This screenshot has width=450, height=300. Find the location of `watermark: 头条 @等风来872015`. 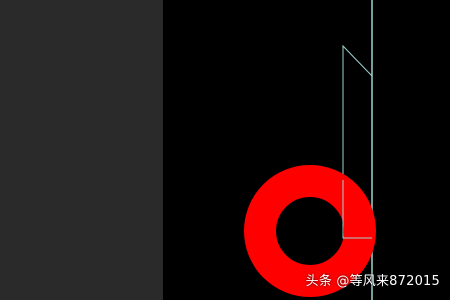

watermark: 头条 @等风来872015 is located at coordinates (373, 279).